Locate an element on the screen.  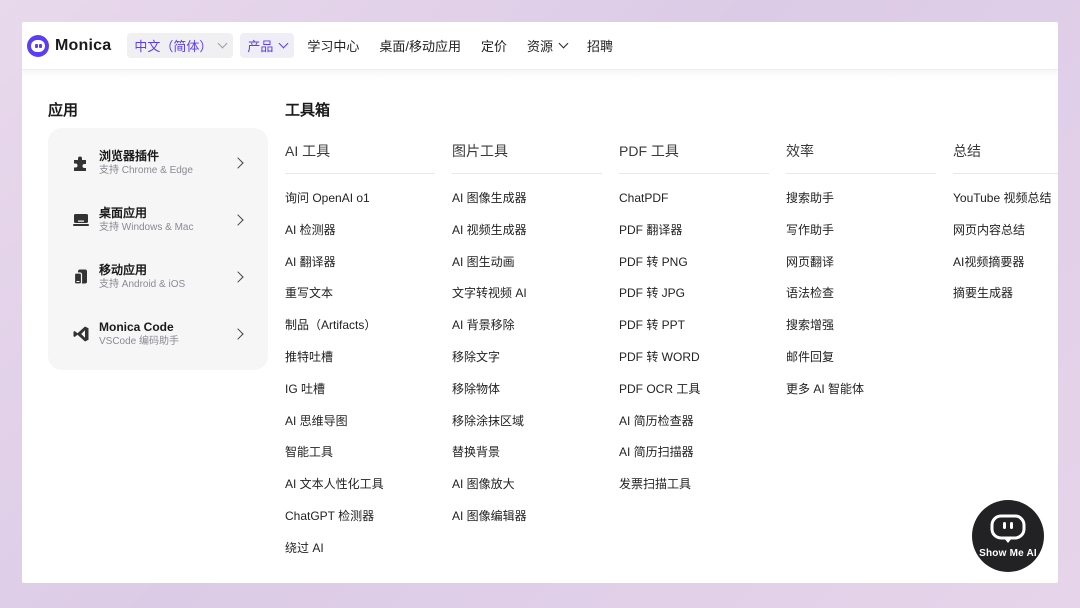
tool-link: AI 图像编辑器 is located at coordinates (527, 525).